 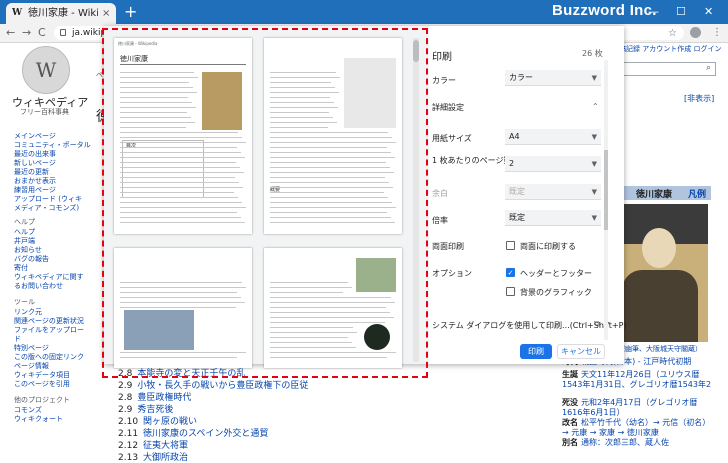 What do you see at coordinates (452, 273) in the screenshot?
I see `options-label: オプション` at bounding box center [452, 273].